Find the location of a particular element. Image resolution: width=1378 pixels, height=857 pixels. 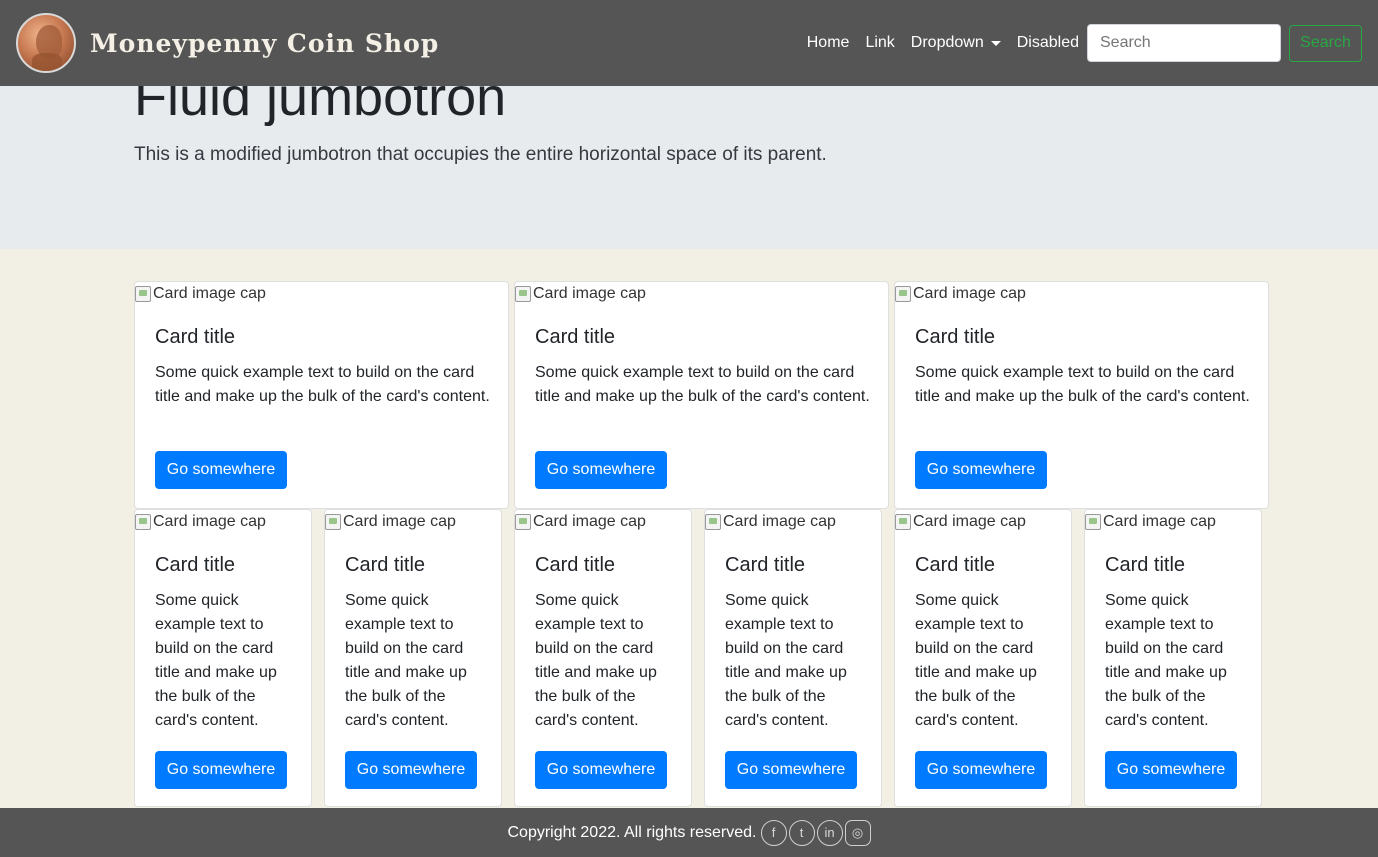

penny-logo is located at coordinates (46, 43).